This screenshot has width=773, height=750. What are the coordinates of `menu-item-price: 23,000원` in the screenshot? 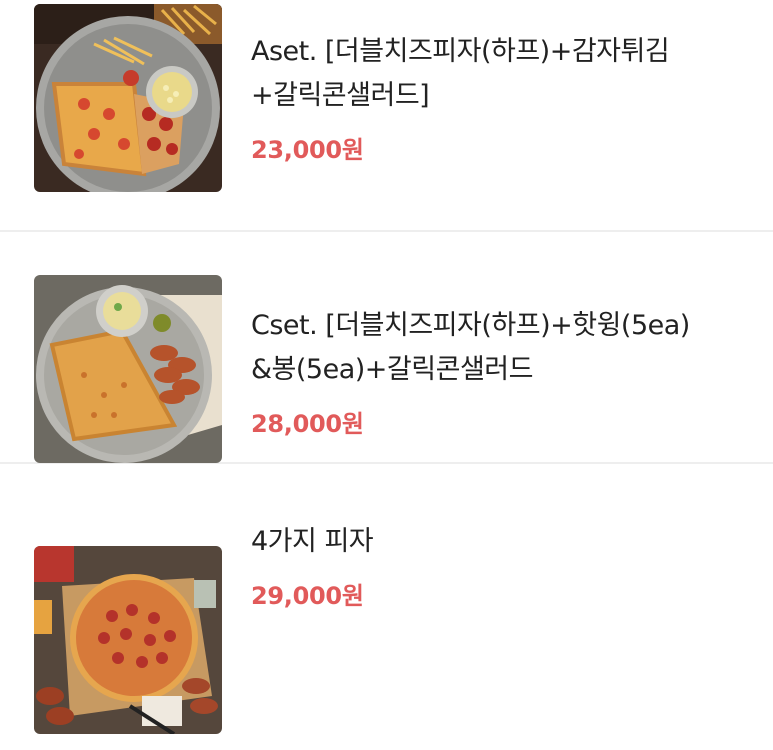 It's located at (307, 150).